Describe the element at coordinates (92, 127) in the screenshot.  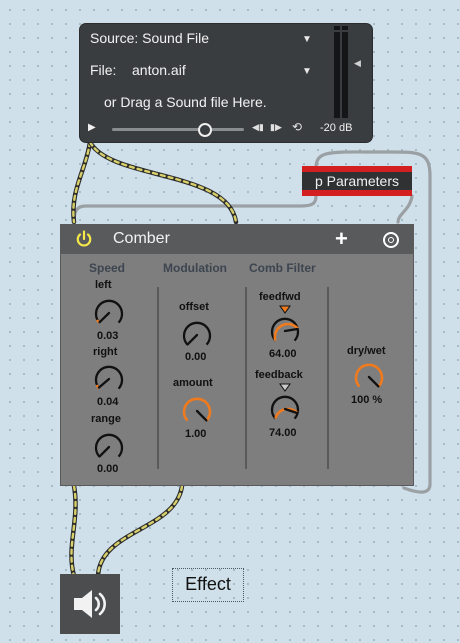
I see `play-icon: ▶` at that location.